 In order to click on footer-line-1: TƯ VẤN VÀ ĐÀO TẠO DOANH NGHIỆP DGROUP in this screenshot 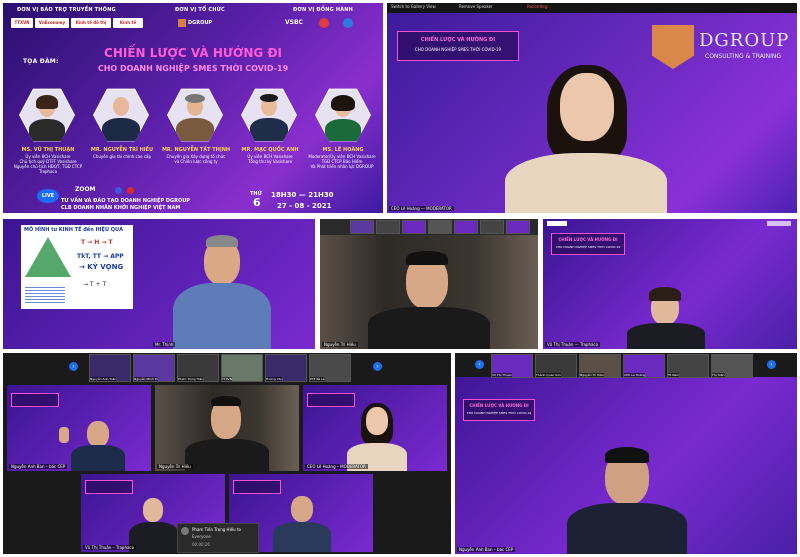, I will do `click(125, 201)`.